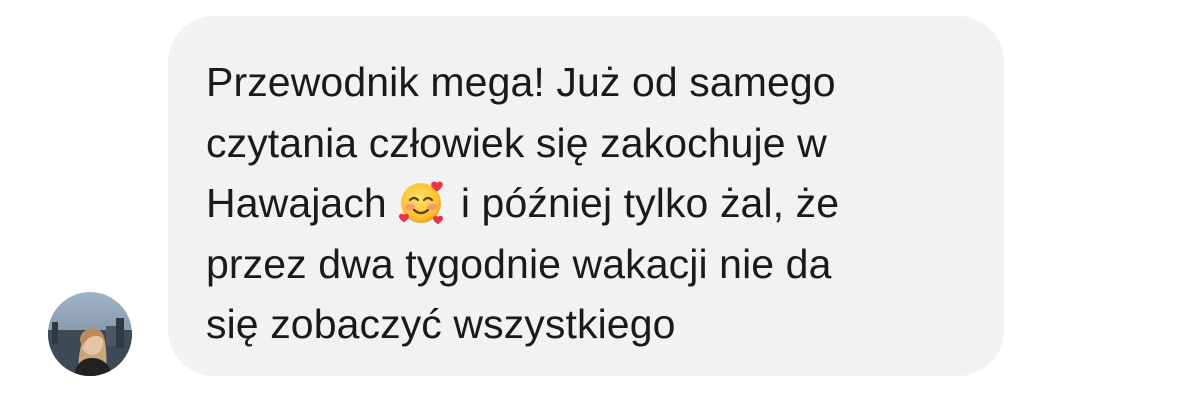 The height and width of the screenshot is (399, 1179). I want to click on avatar, so click(90, 334).